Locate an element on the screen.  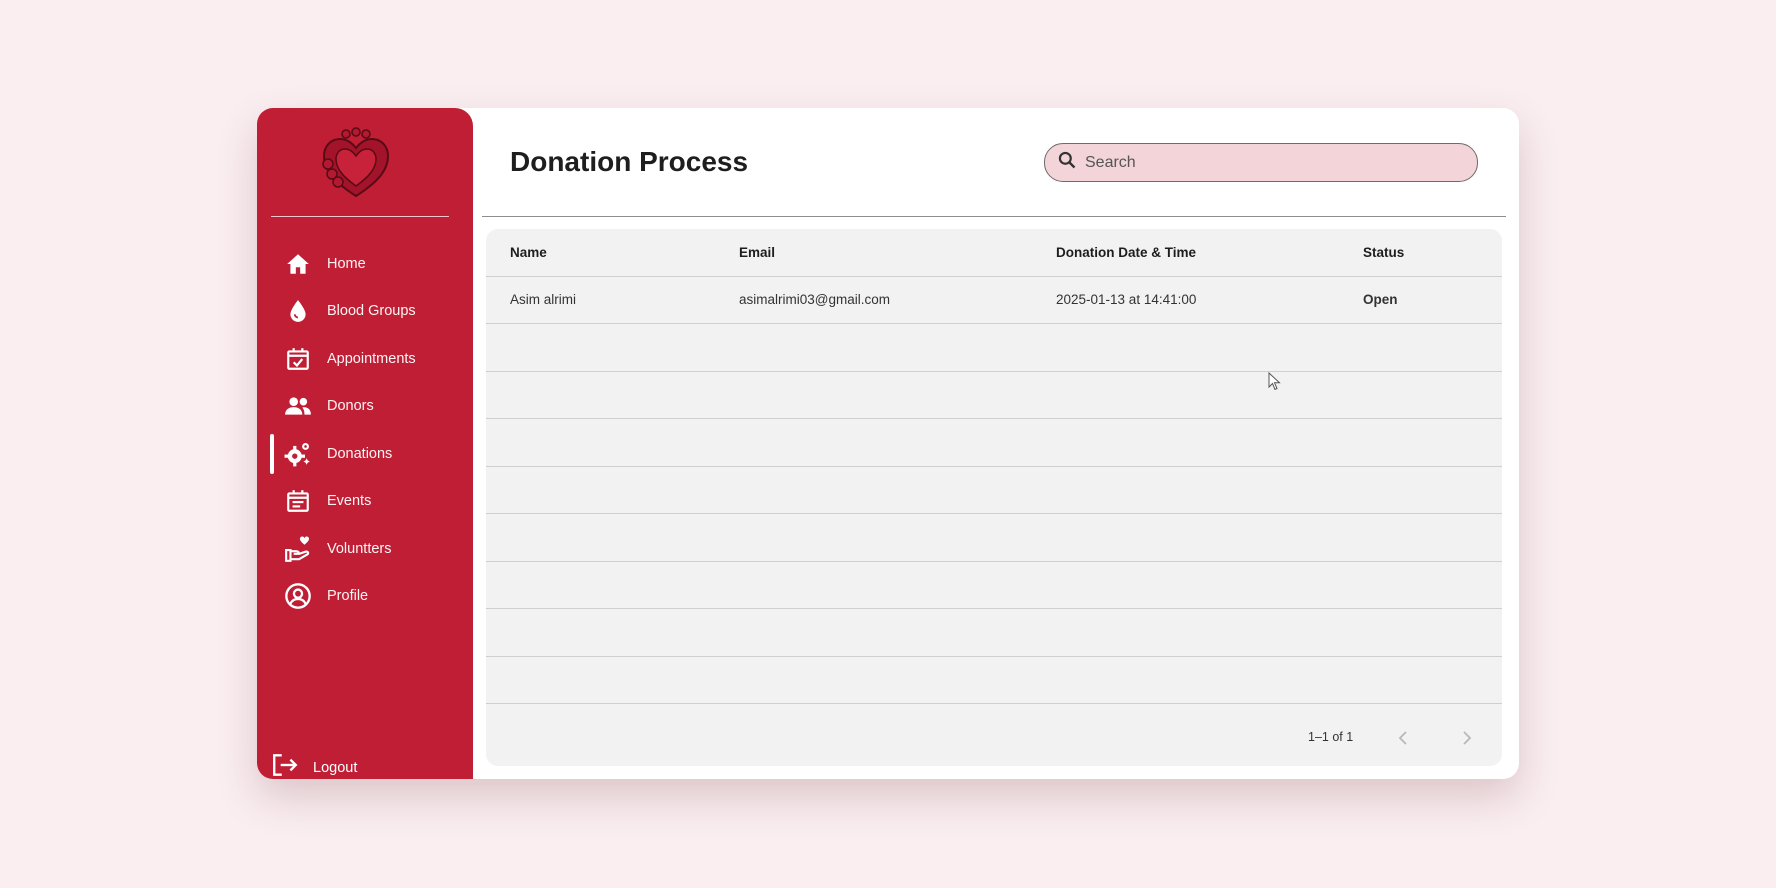
hand-heart-icon is located at coordinates (298, 549).